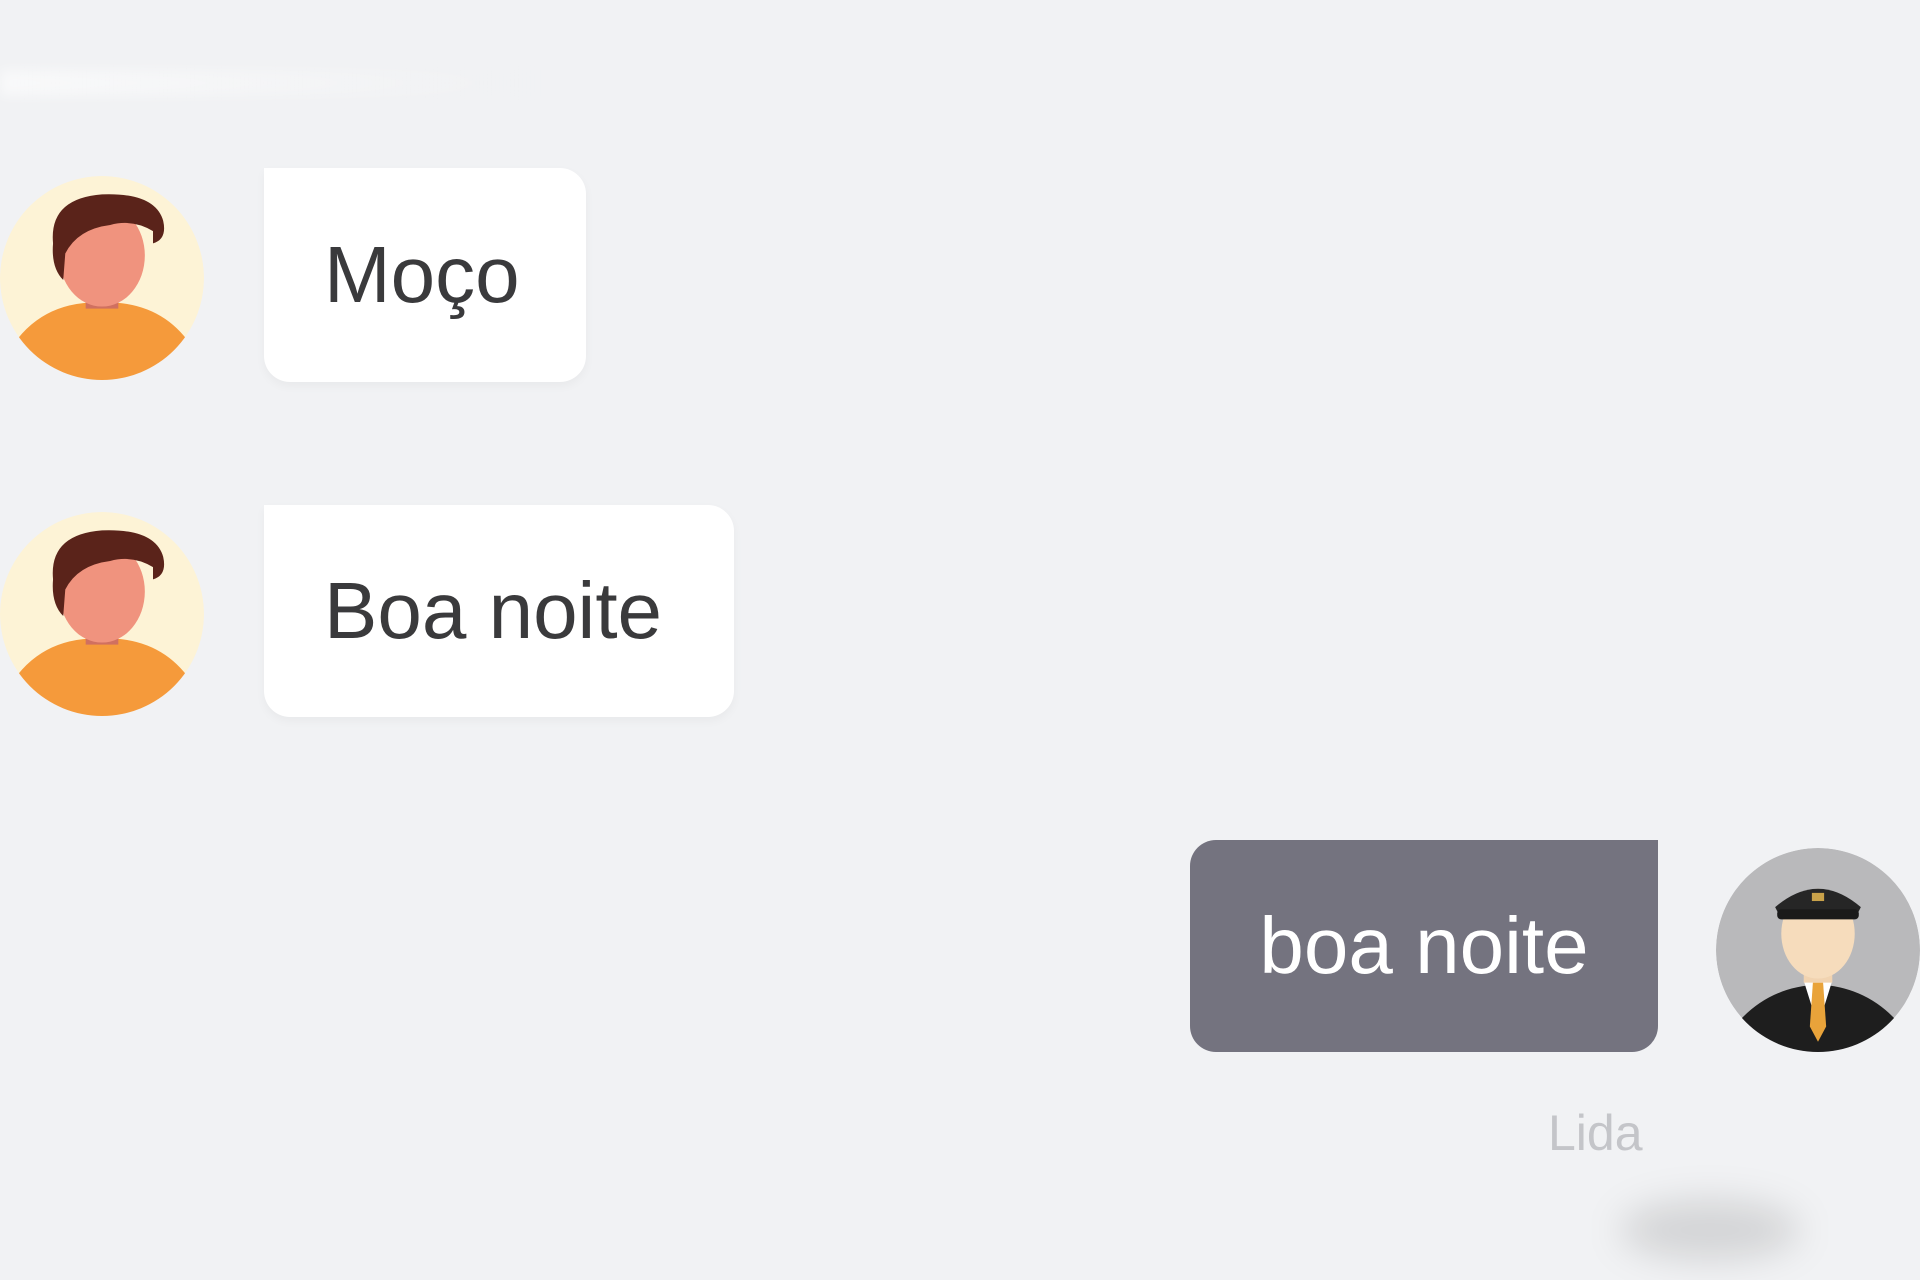  I want to click on driver-avatar-icon, so click(1818, 950).